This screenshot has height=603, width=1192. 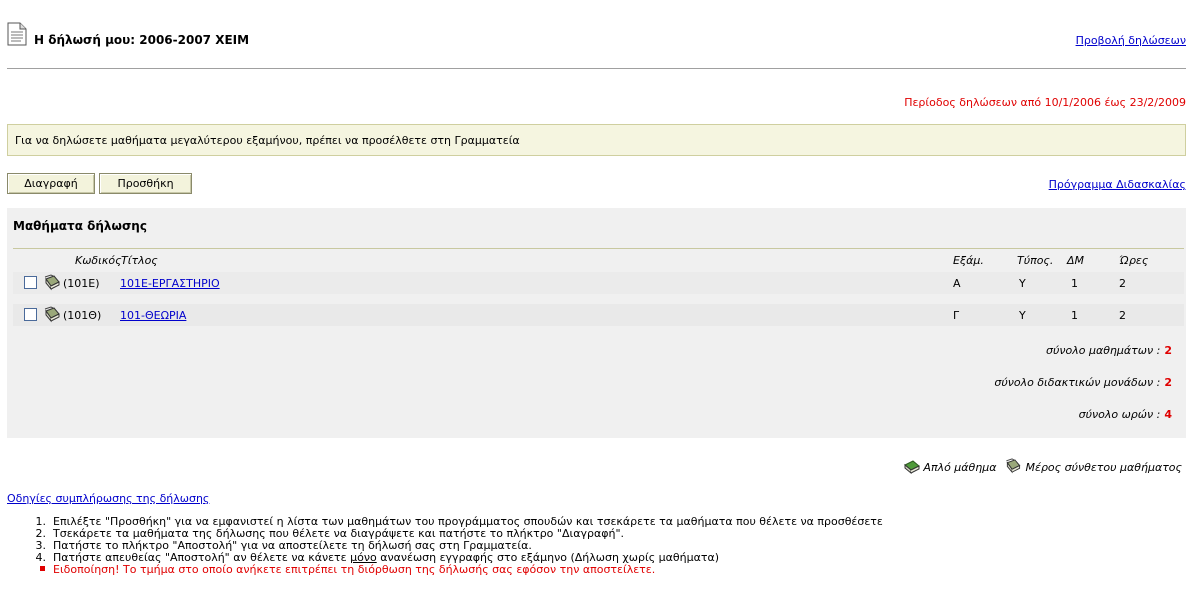 I want to click on courses-title: Μαθήματα δήλωσης, so click(x=80, y=226).